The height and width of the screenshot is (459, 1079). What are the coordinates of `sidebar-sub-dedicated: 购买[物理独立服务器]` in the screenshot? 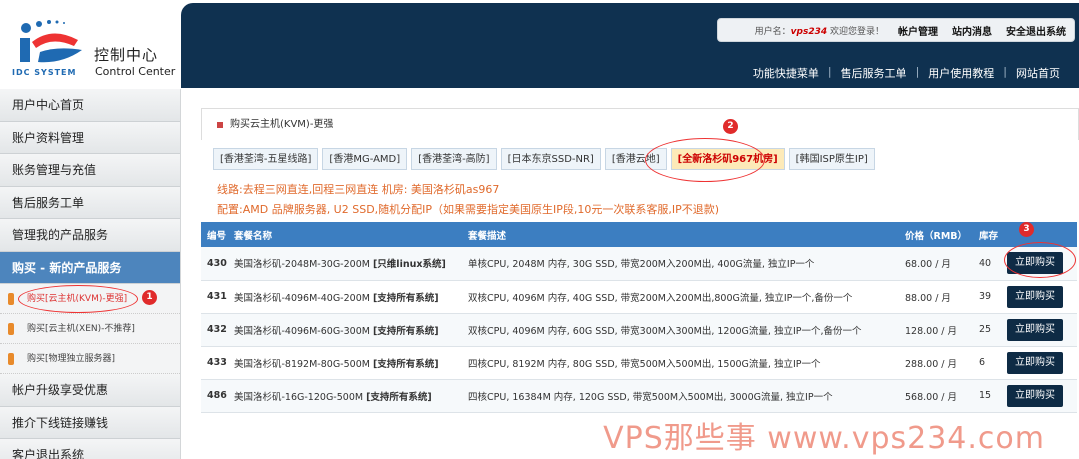 It's located at (90, 359).